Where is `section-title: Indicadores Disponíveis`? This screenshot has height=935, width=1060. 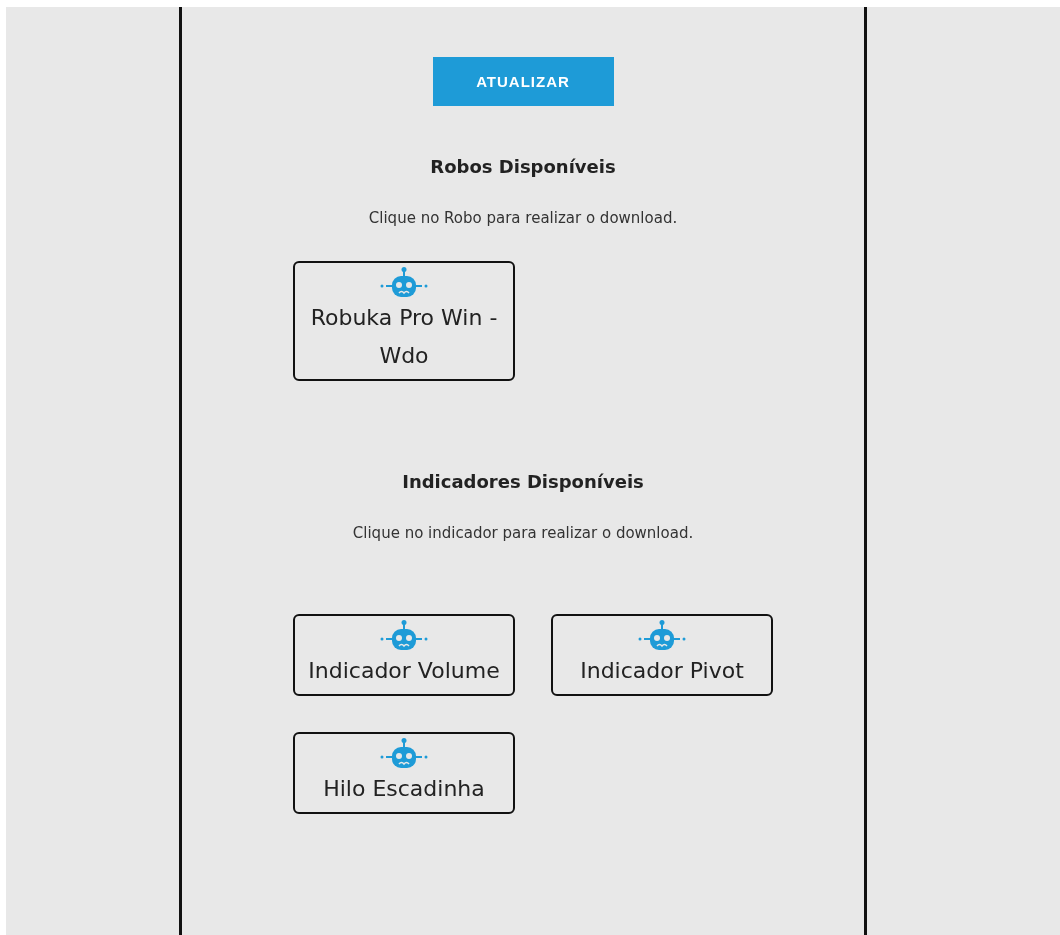
section-title: Indicadores Disponíveis is located at coordinates (523, 481).